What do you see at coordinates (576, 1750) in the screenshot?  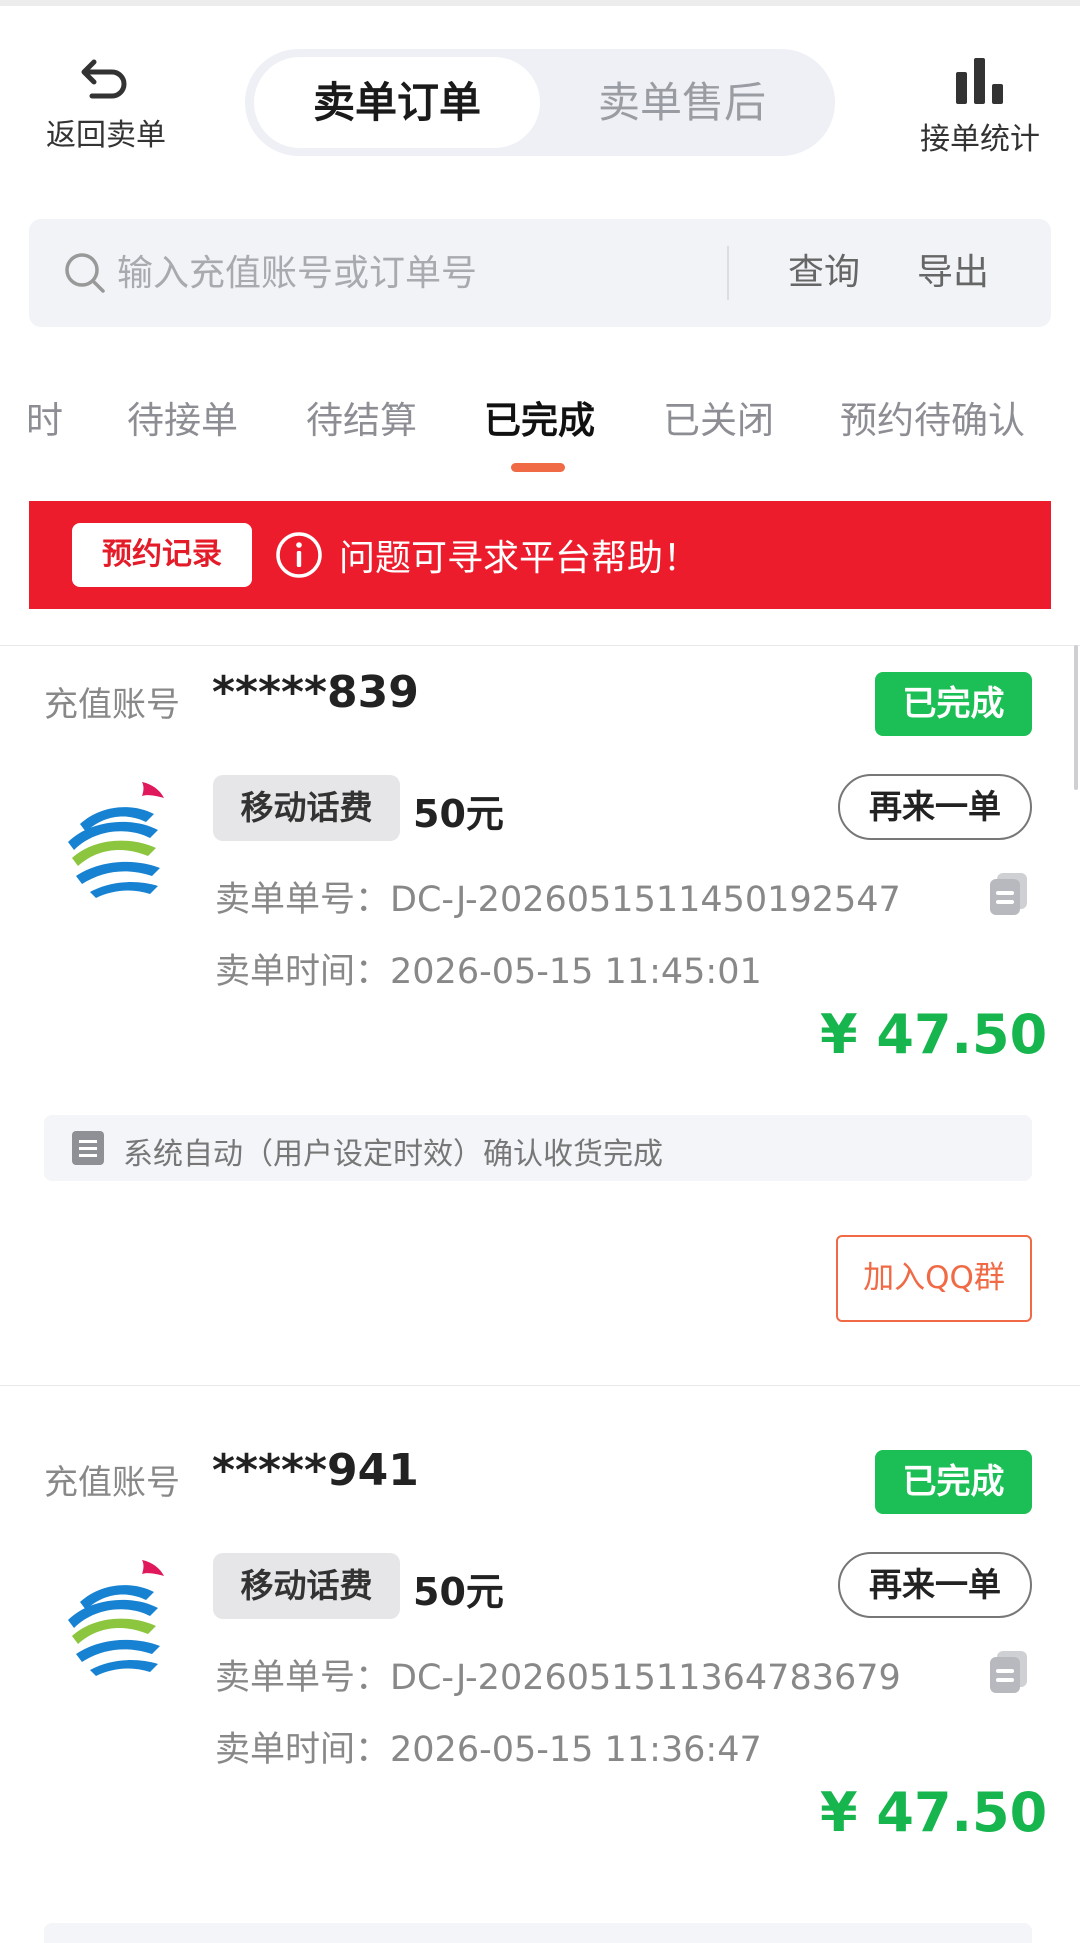 I see `order-time: 2026-05-15 11:36:47` at bounding box center [576, 1750].